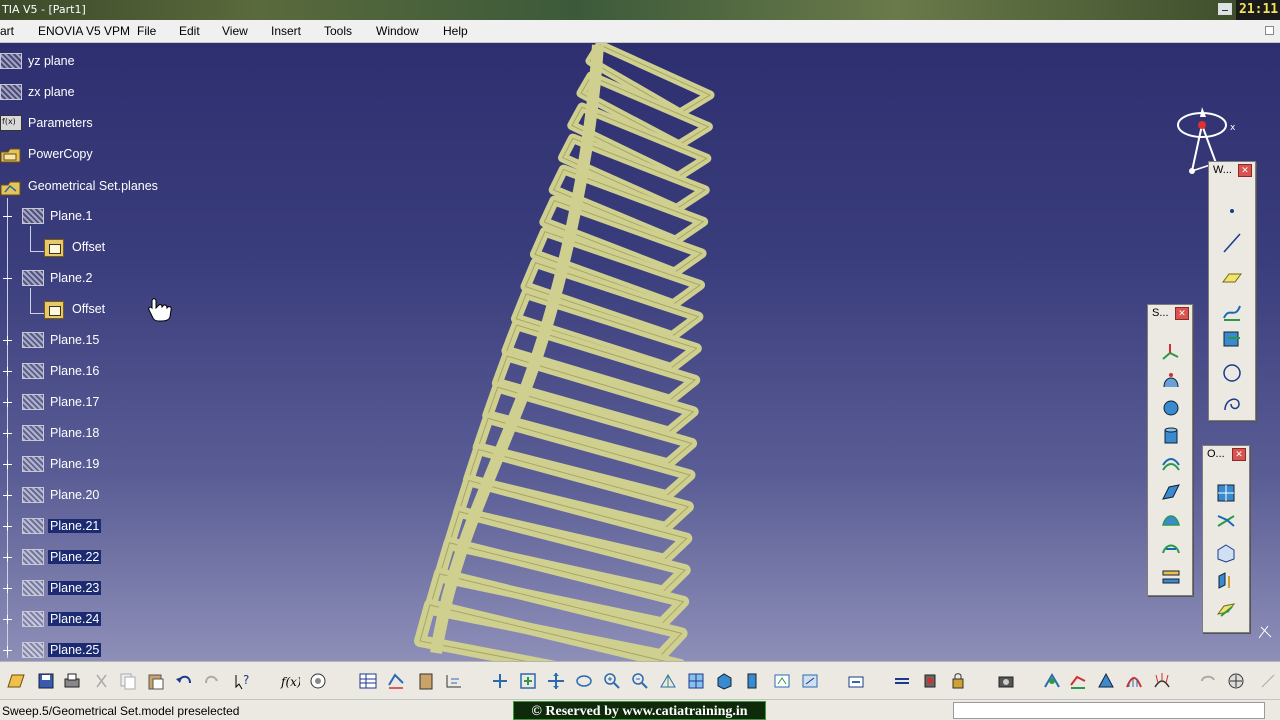 The image size is (1280, 720). What do you see at coordinates (1109, 710) in the screenshot?
I see `command-input` at bounding box center [1109, 710].